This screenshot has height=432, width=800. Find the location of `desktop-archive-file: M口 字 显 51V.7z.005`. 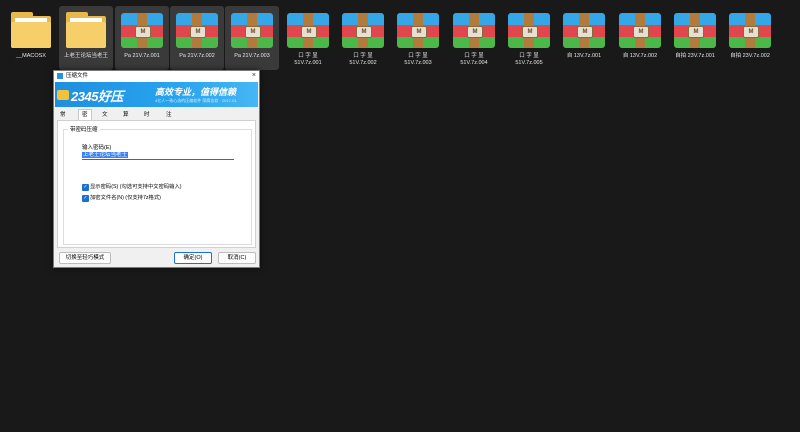

desktop-archive-file: M口 字 显 51V.7z.005 is located at coordinates (529, 38).